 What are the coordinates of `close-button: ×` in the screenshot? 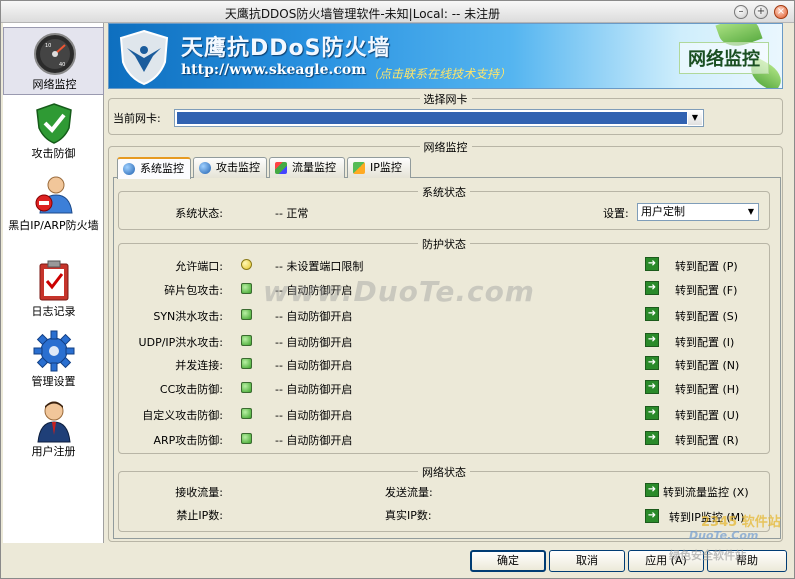 It's located at (781, 12).